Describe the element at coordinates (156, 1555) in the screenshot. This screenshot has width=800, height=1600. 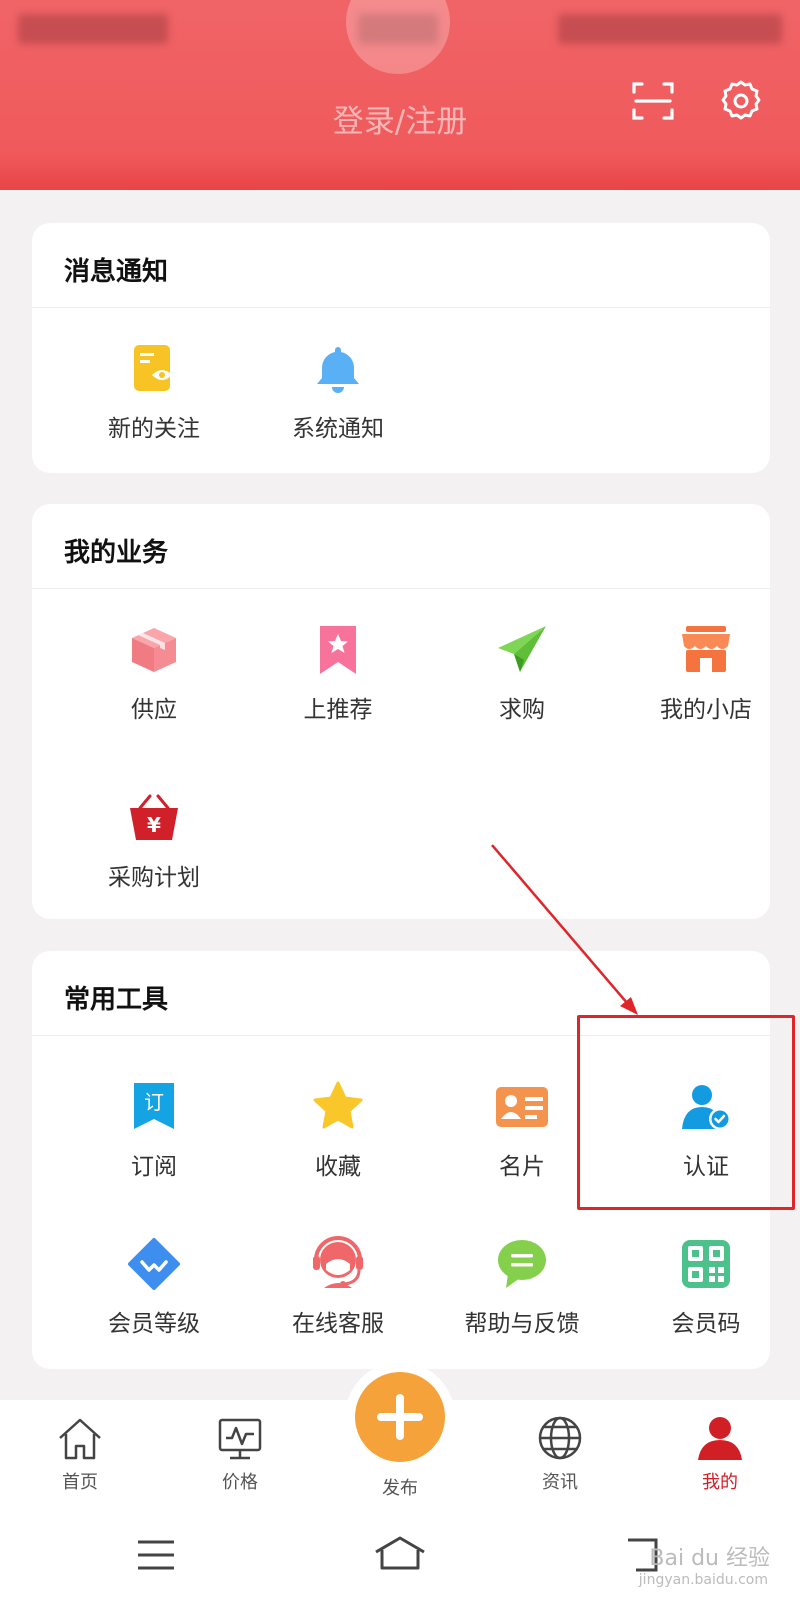
I see `menu-icon` at that location.